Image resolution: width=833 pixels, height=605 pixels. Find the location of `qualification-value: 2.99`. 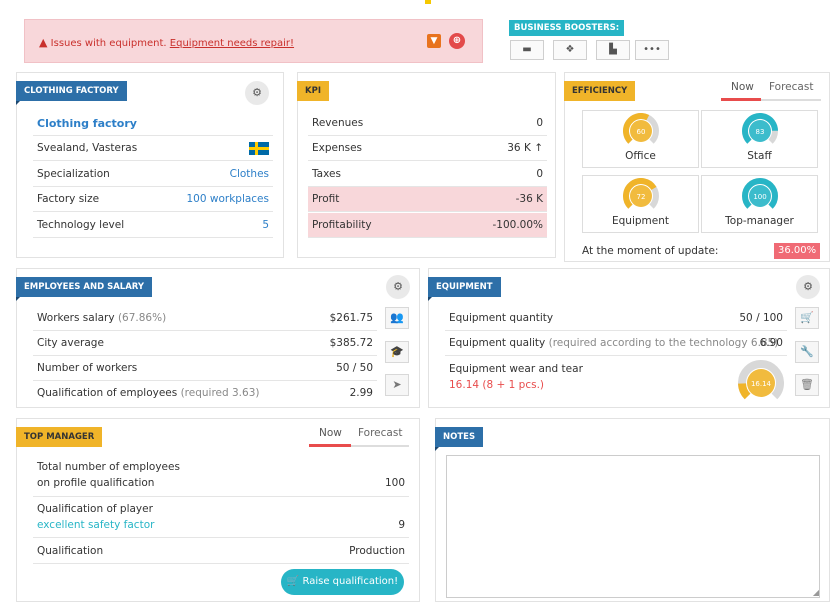

qualification-value: 2.99 is located at coordinates (361, 393).